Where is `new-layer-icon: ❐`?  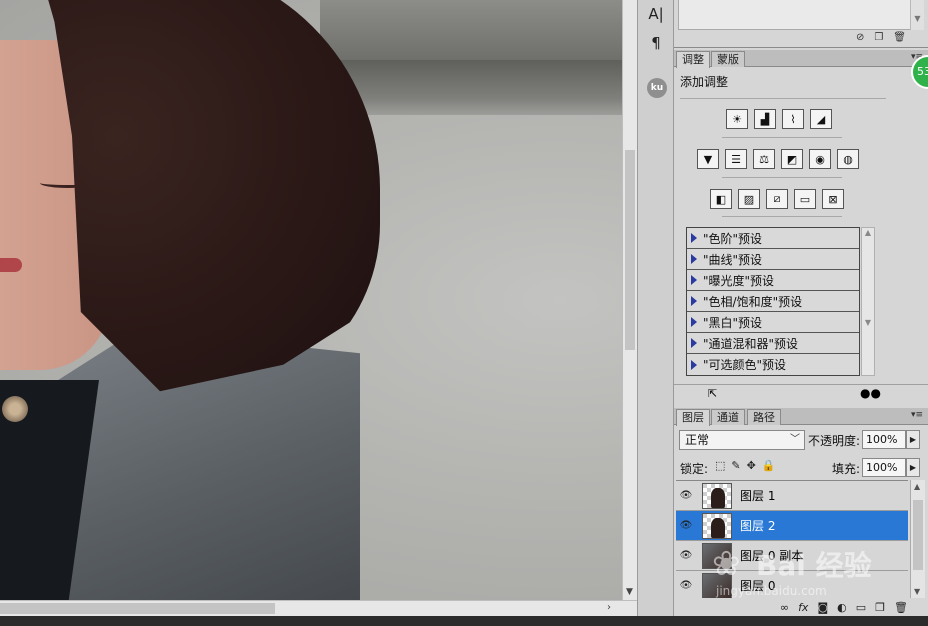 new-layer-icon: ❐ is located at coordinates (880, 607).